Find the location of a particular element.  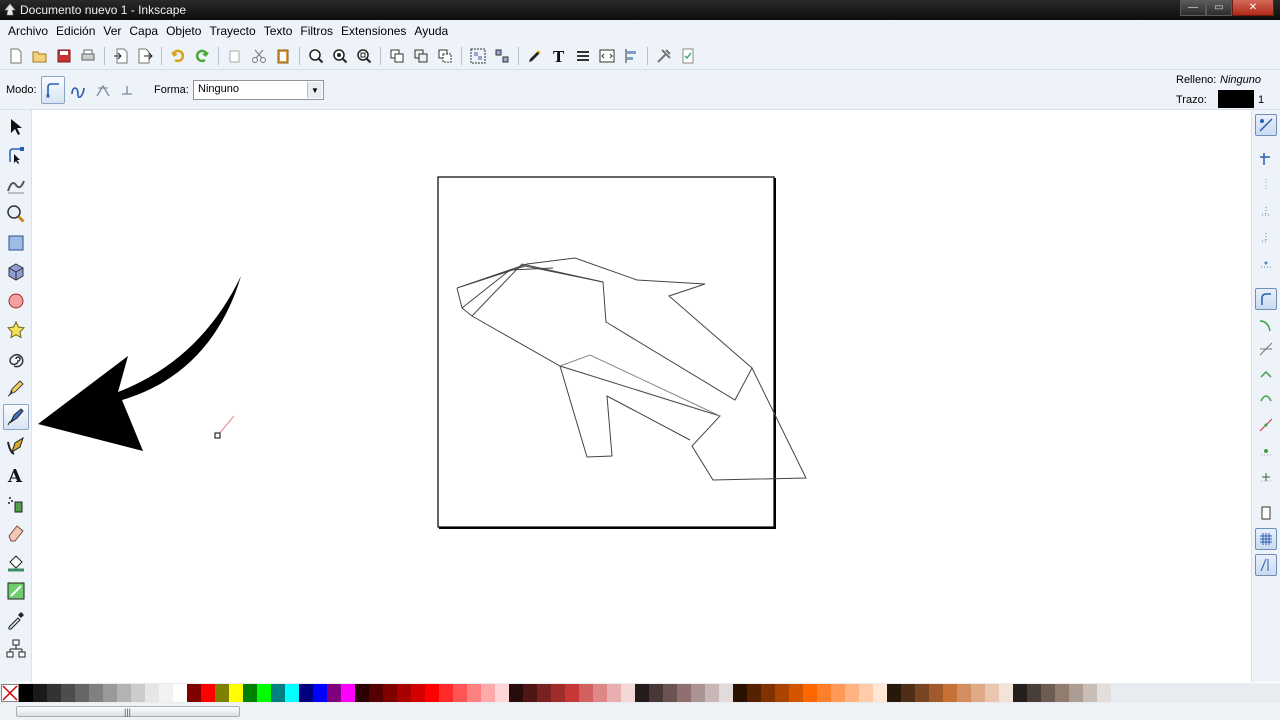

snap-cusp-nodes-button is located at coordinates (1266, 373).